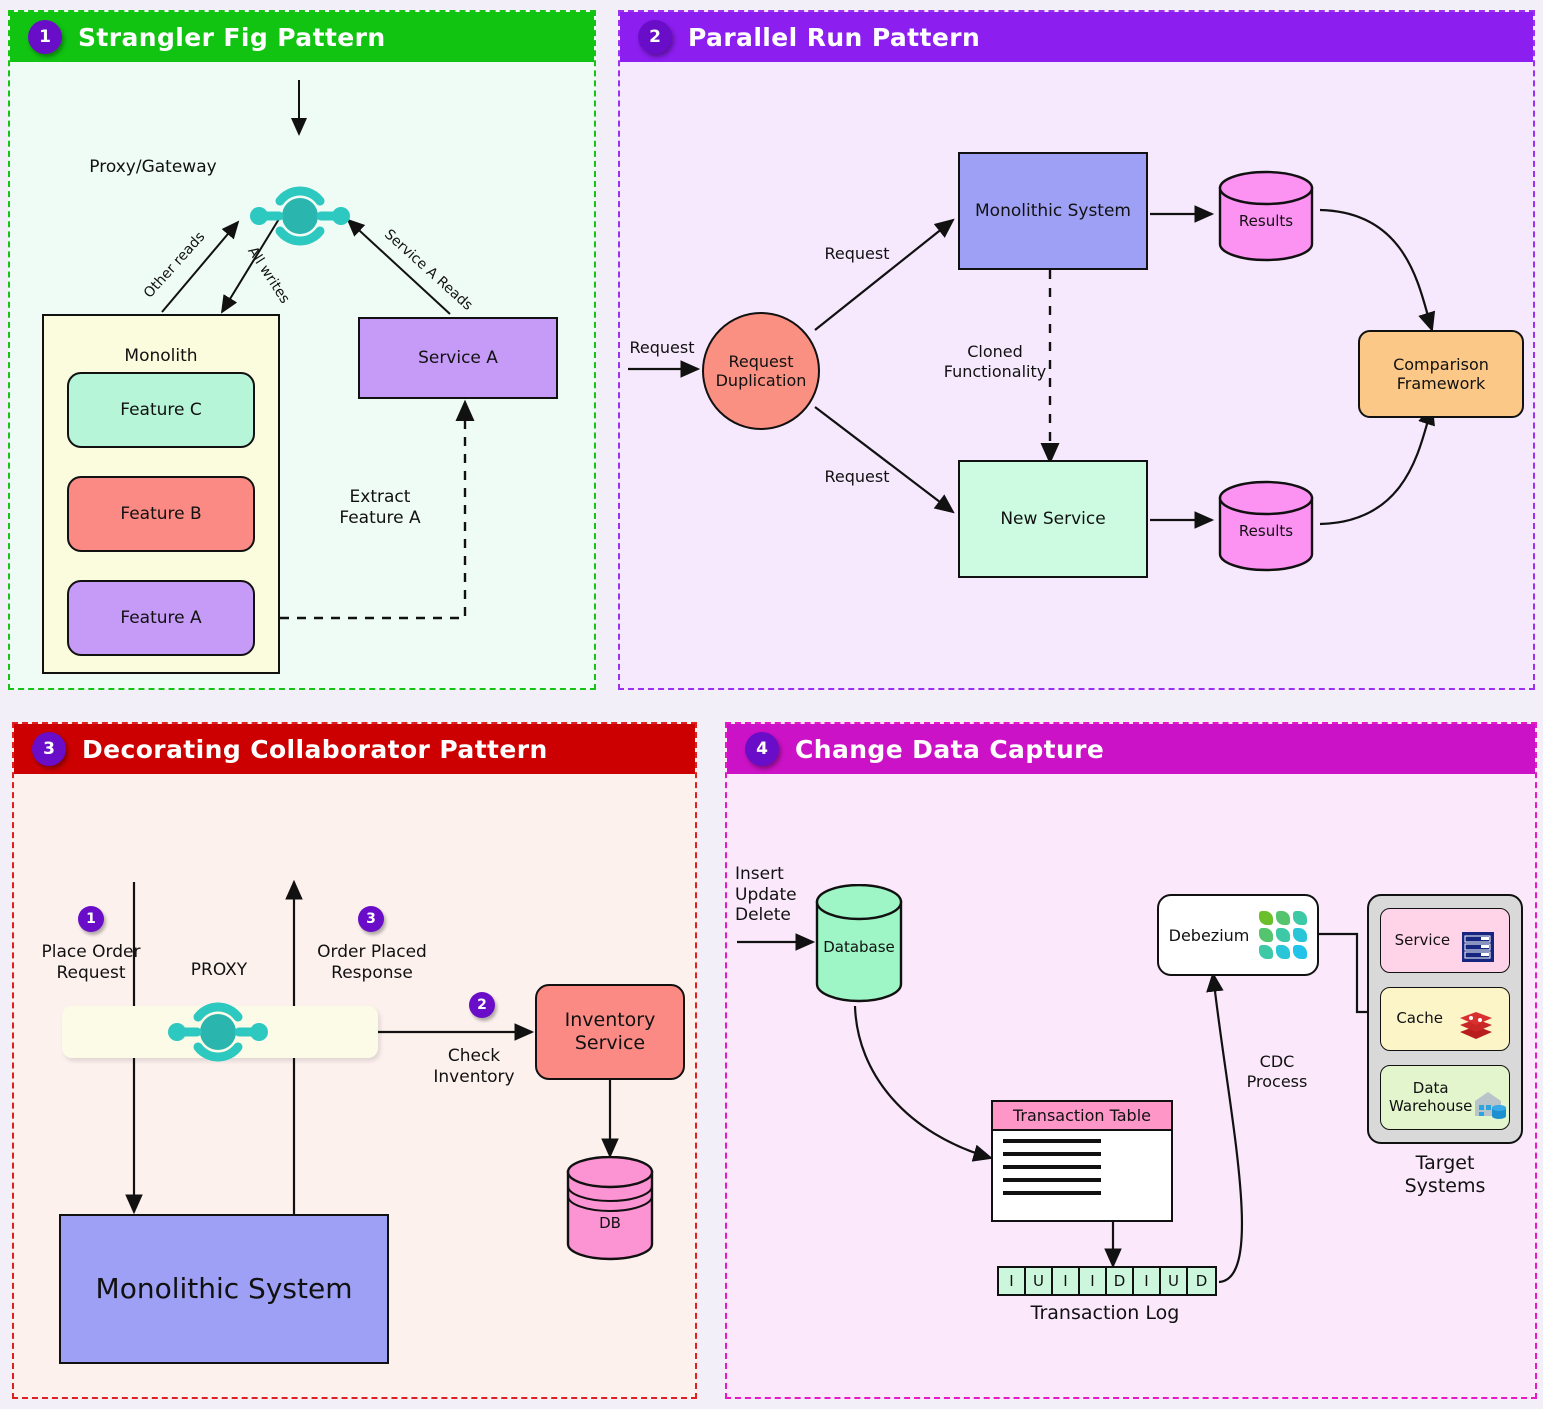 The image size is (1543, 1409). Describe the element at coordinates (174, 265) in the screenshot. I see `edge-other-reads: Other reads` at that location.